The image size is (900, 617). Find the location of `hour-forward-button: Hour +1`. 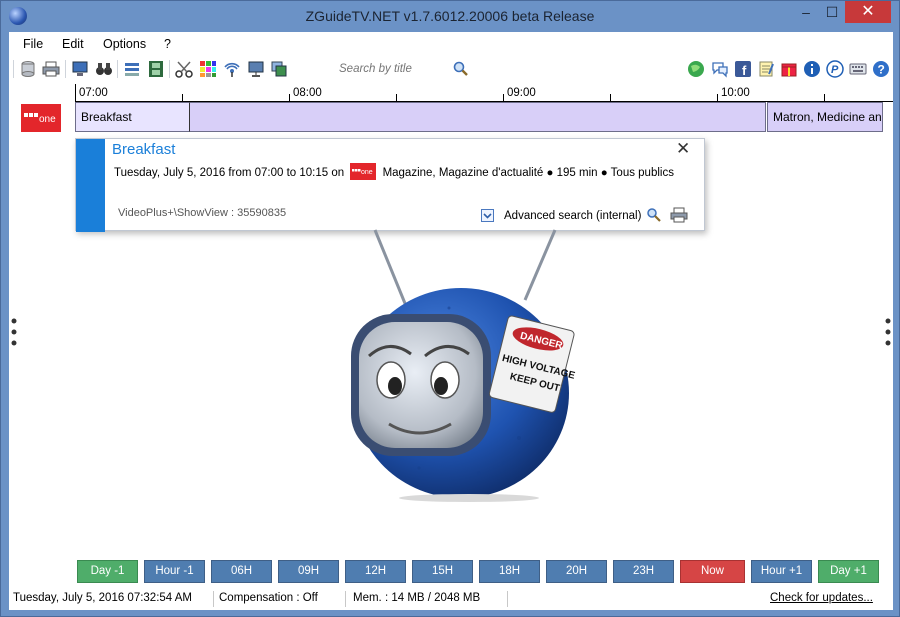

hour-forward-button: Hour +1 is located at coordinates (781, 571).